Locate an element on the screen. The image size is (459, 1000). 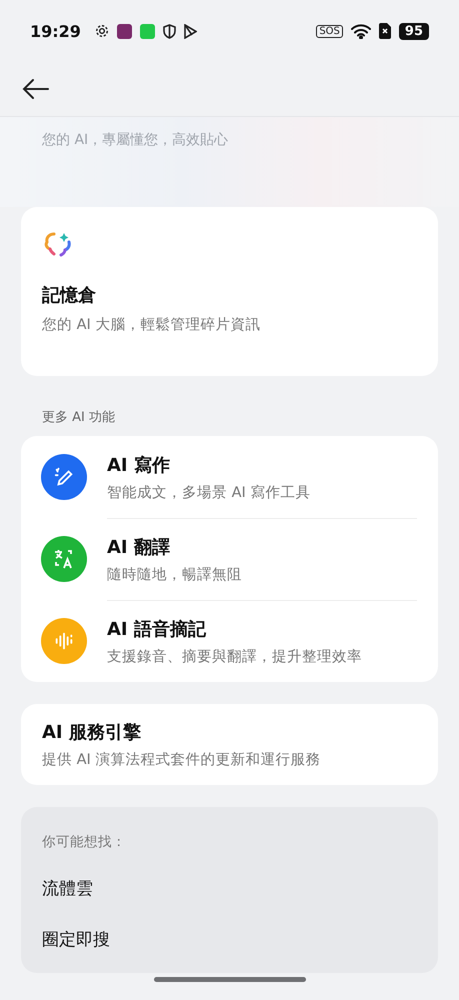
engine-subtitle: 提供 AI 演算法程式套件的更新和運行服務 is located at coordinates (182, 759).